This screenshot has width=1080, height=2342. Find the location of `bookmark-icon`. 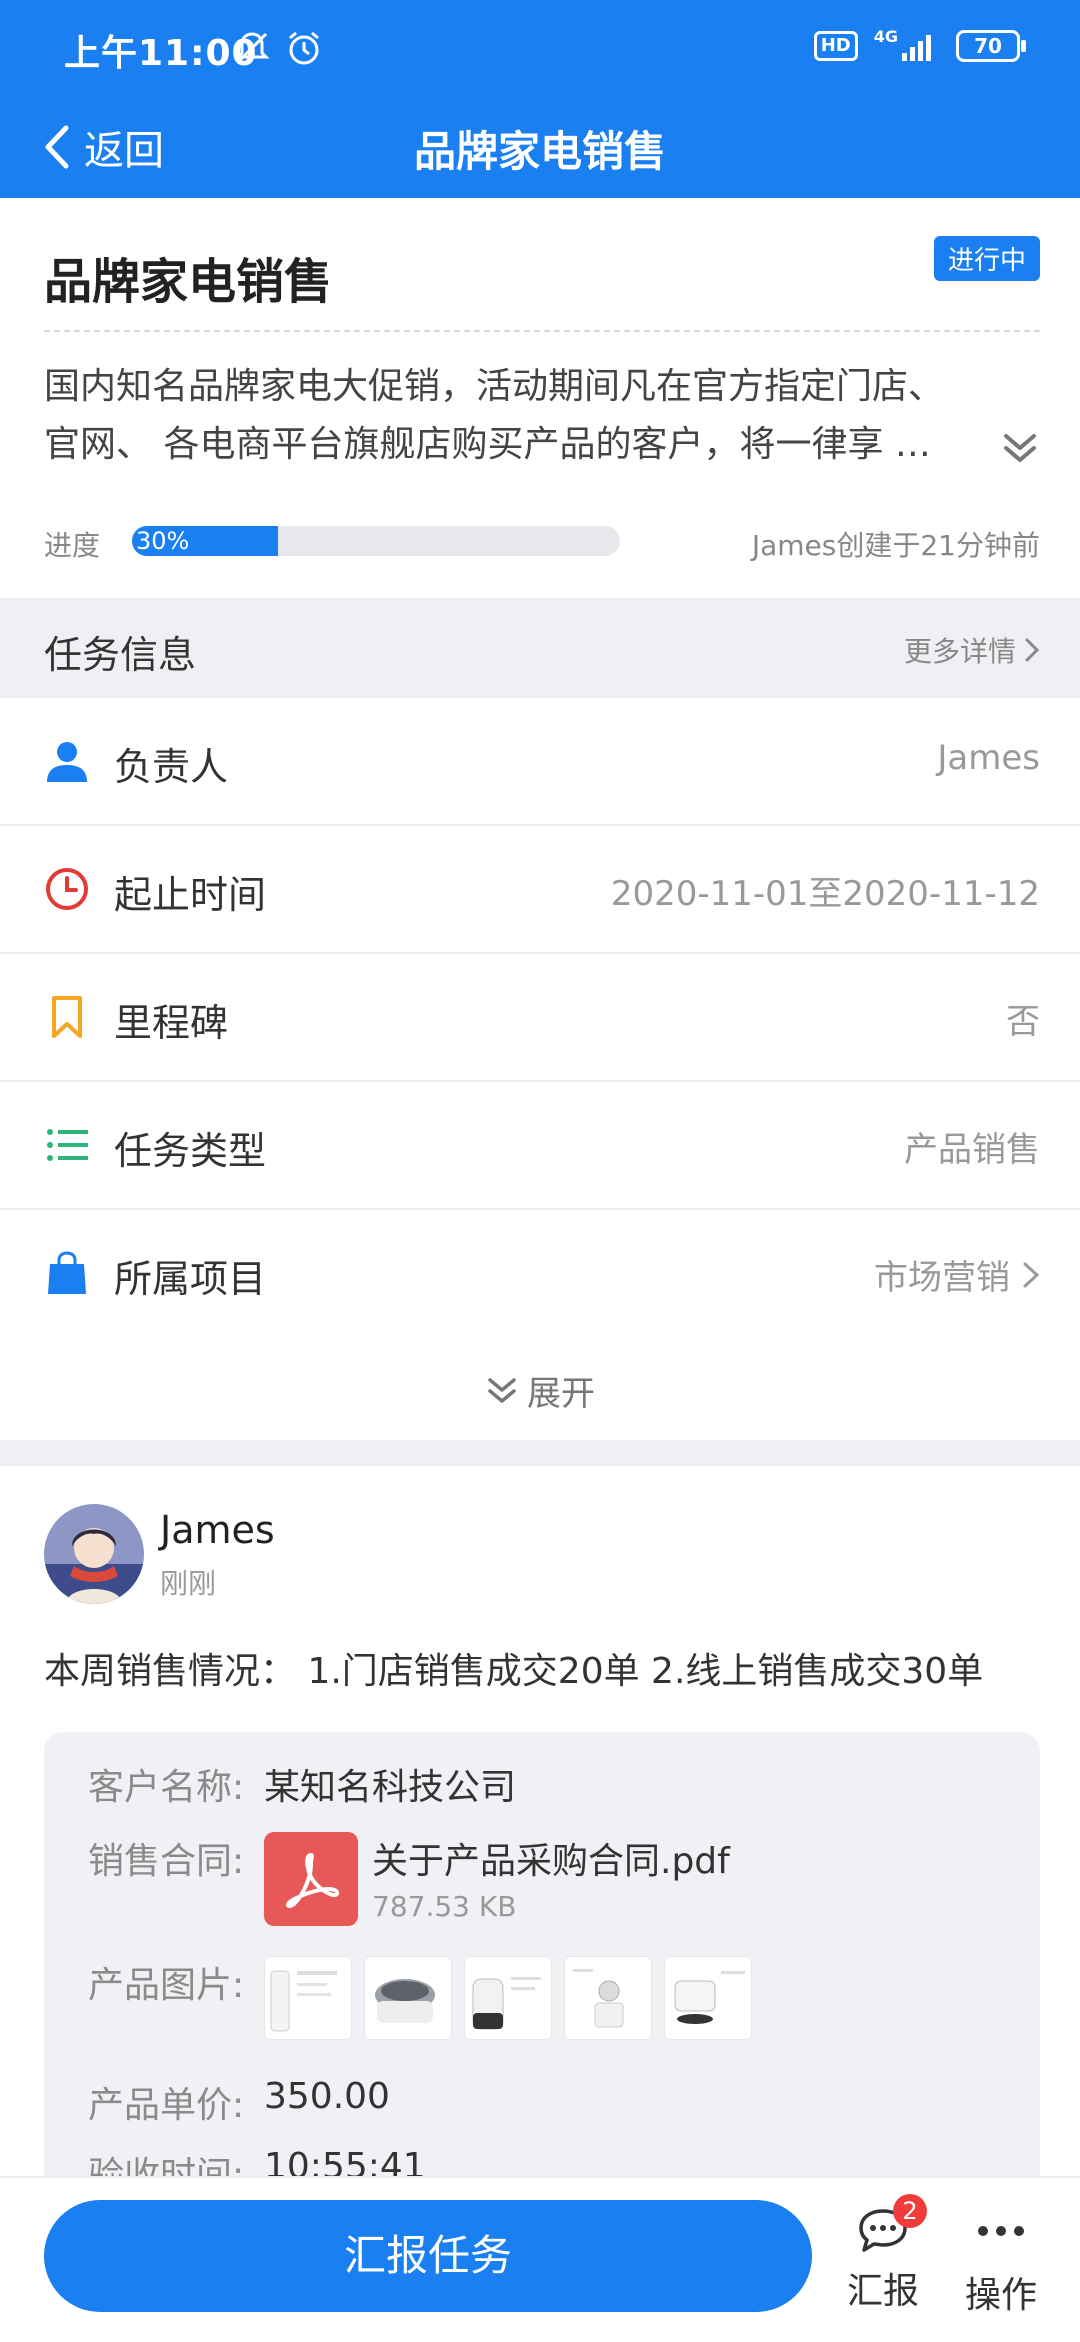

bookmark-icon is located at coordinates (67, 1017).